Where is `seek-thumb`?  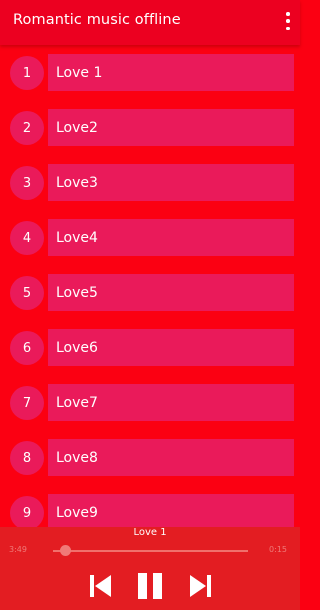 seek-thumb is located at coordinates (65, 550).